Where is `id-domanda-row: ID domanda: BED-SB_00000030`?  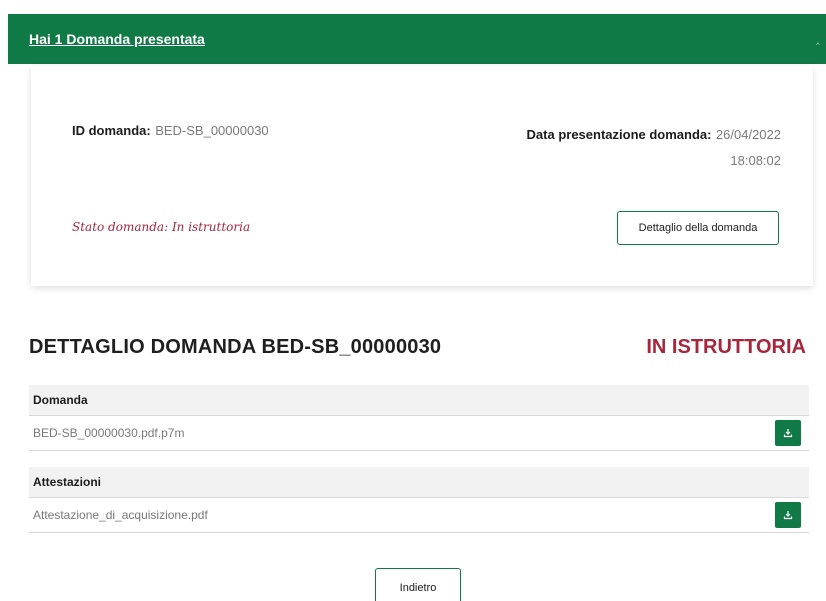 id-domanda-row: ID domanda: BED-SB_00000030 is located at coordinates (170, 131).